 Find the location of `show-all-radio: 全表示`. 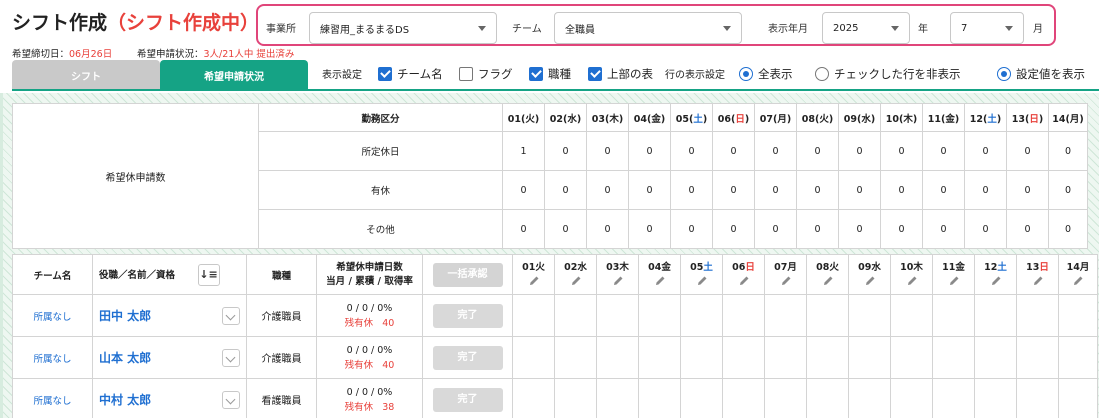

show-all-radio: 全表示 is located at coordinates (766, 74).